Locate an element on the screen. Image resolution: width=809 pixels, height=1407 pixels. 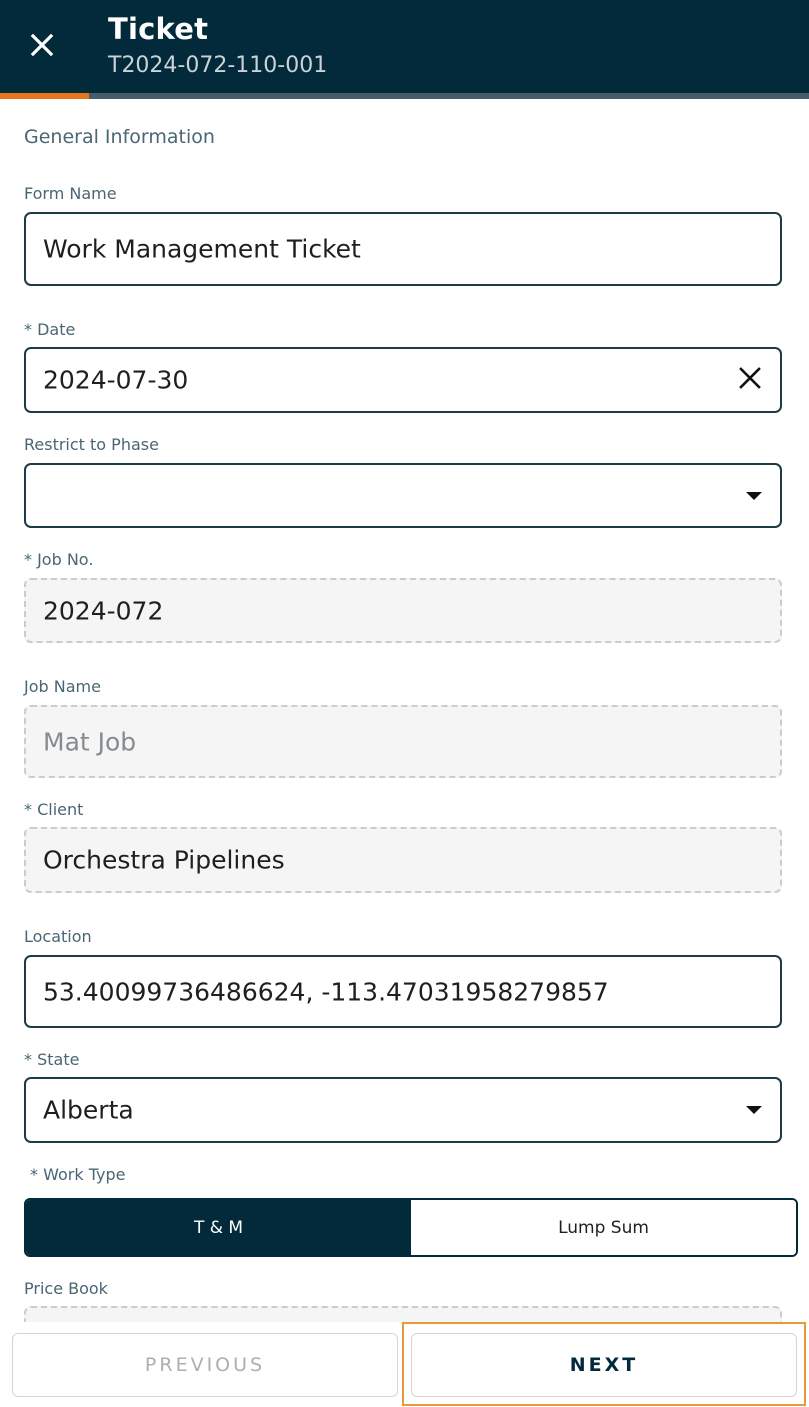
job-no-value: 2024-072 is located at coordinates (103, 610).